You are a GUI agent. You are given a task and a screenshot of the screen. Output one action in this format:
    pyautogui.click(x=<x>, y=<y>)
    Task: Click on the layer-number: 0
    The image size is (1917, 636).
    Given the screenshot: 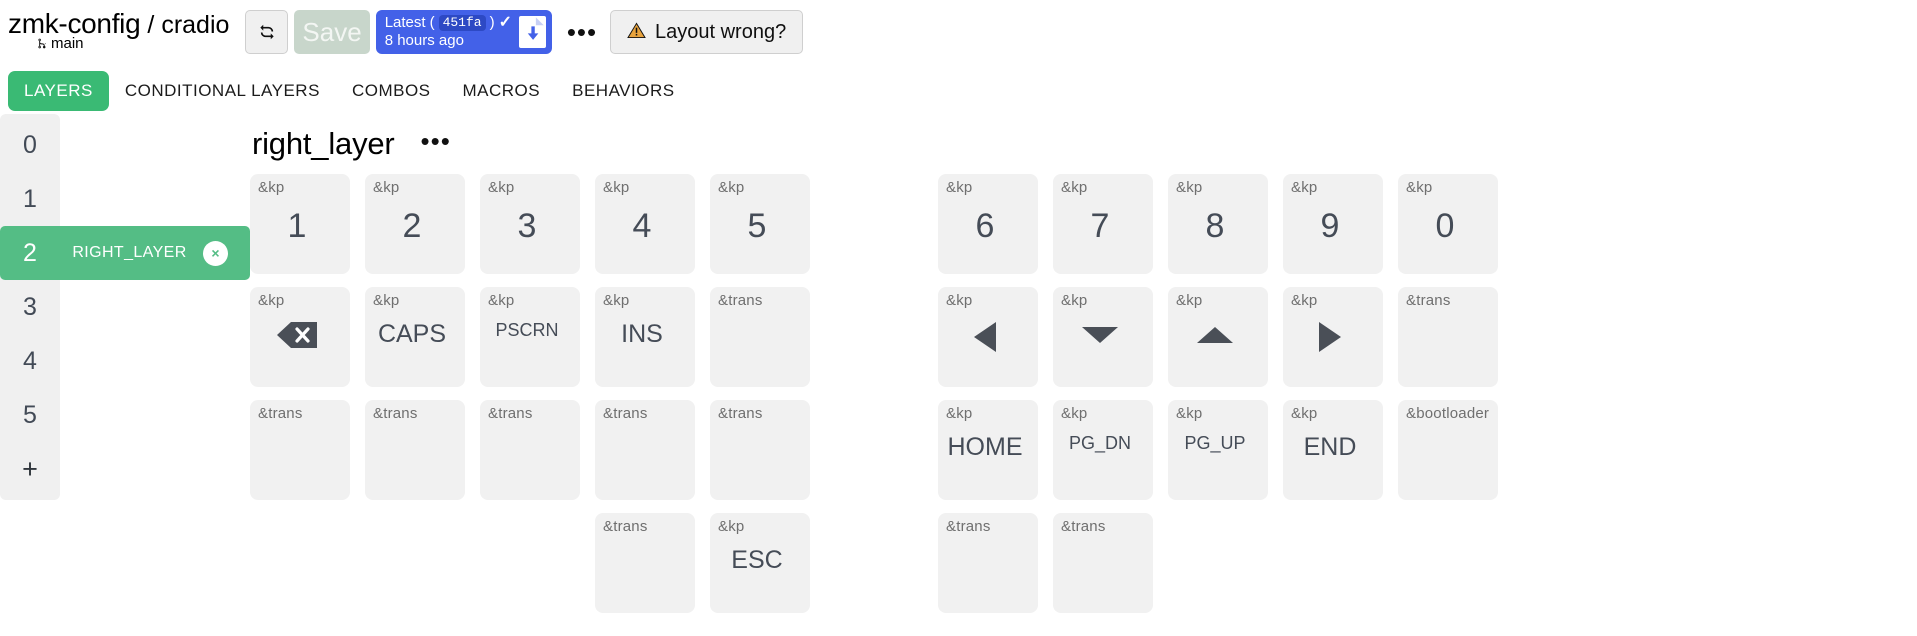 What is the action you would take?
    pyautogui.click(x=30, y=144)
    